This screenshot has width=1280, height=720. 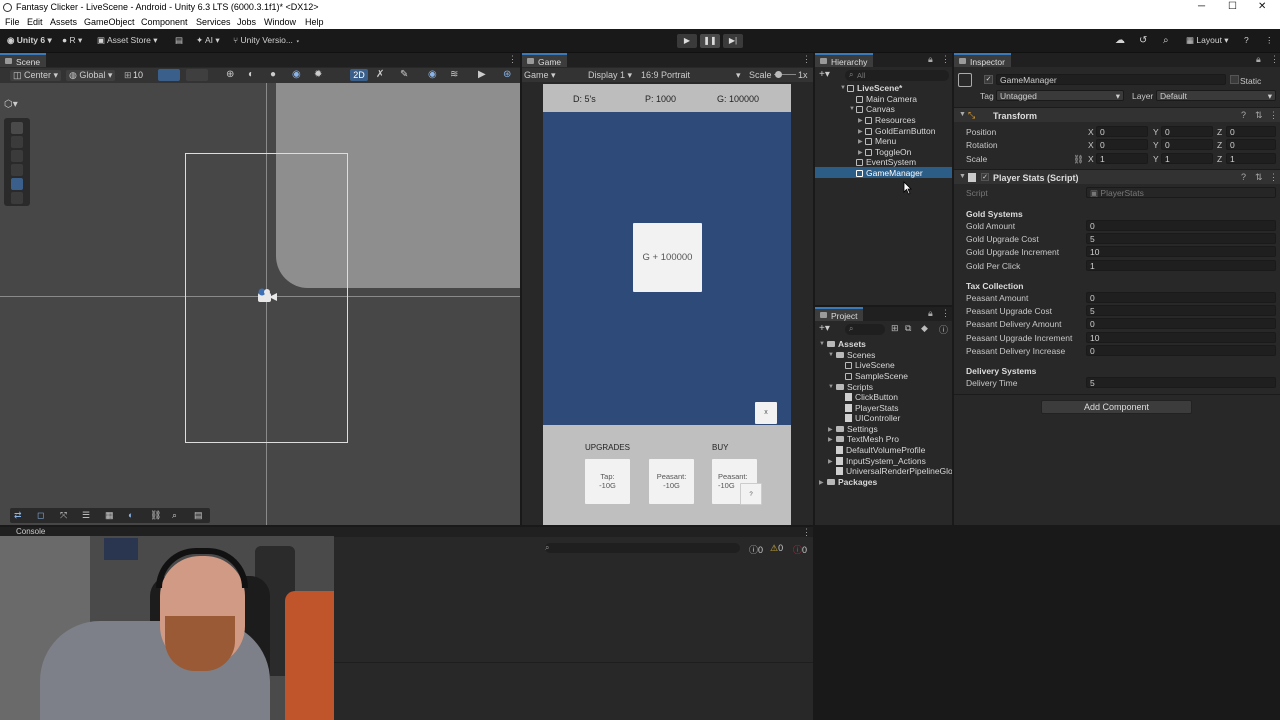 I want to click on hierarchy-item-canvas: Canvas, so click(x=875, y=109).